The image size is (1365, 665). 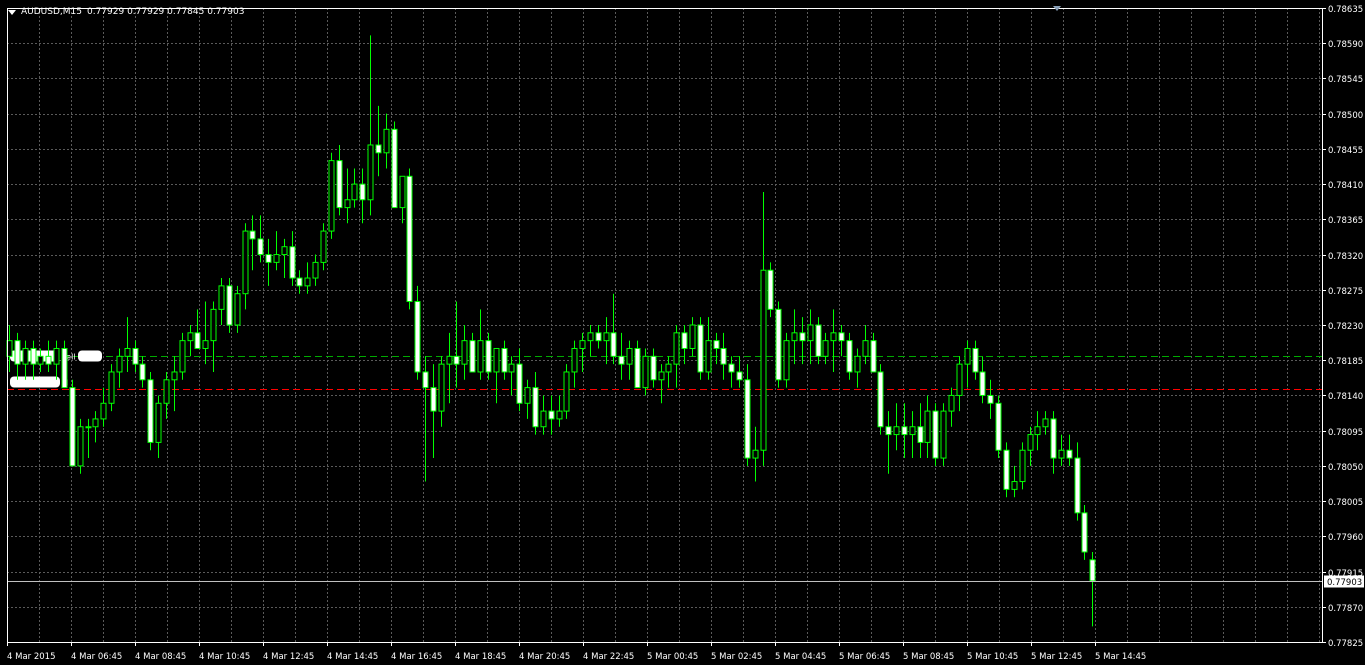 What do you see at coordinates (288, 657) in the screenshot?
I see `x-tick-label: 4 Mar 12:45` at bounding box center [288, 657].